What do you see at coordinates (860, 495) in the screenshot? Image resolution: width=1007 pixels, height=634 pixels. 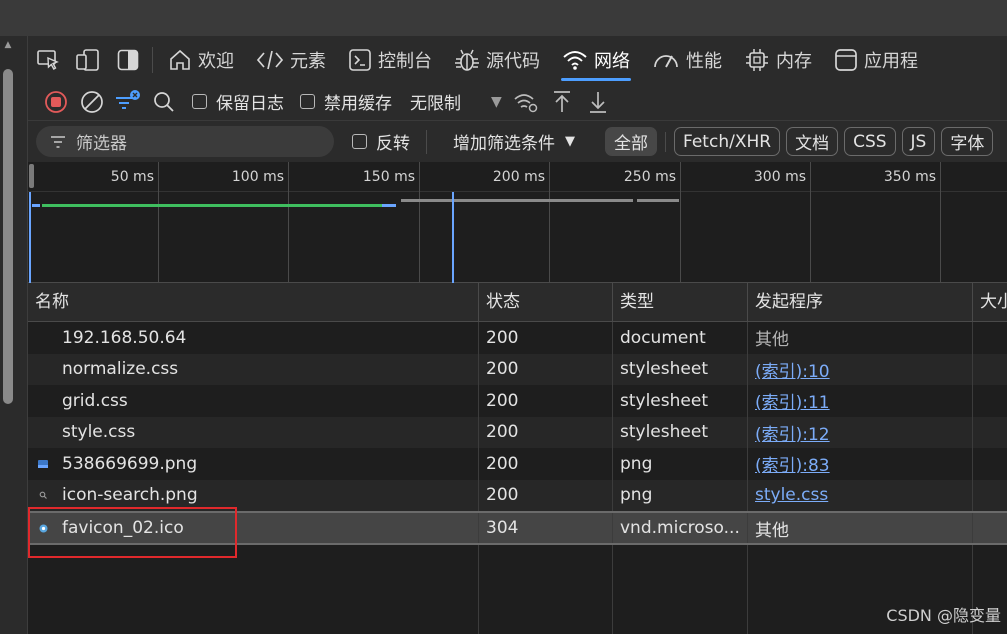 I see `request-initiator-link: style.css` at bounding box center [860, 495].